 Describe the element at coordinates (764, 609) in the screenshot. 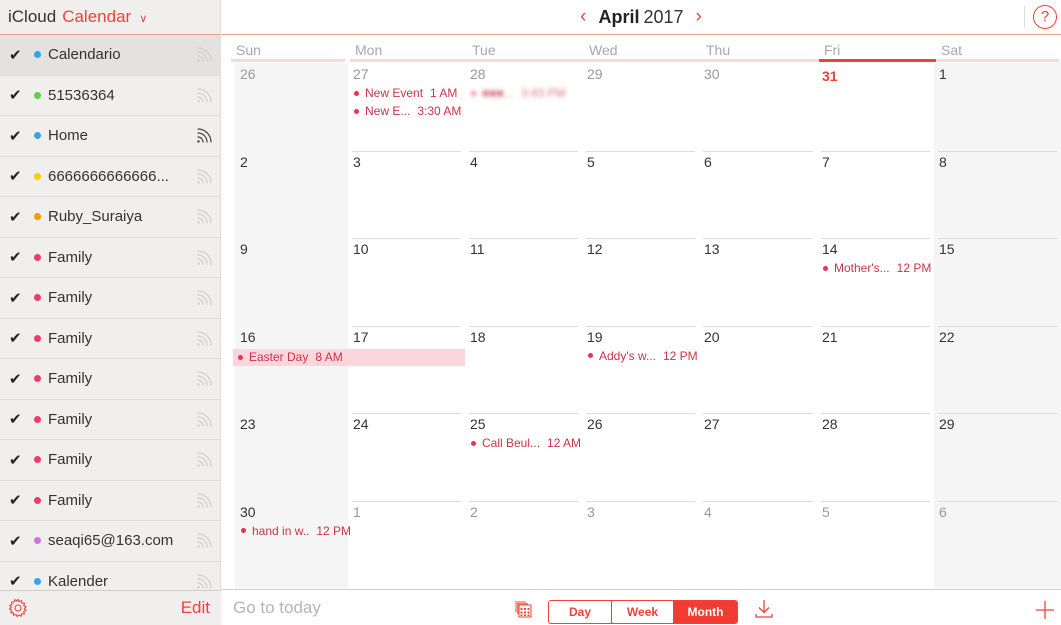

I see `download-icon` at that location.